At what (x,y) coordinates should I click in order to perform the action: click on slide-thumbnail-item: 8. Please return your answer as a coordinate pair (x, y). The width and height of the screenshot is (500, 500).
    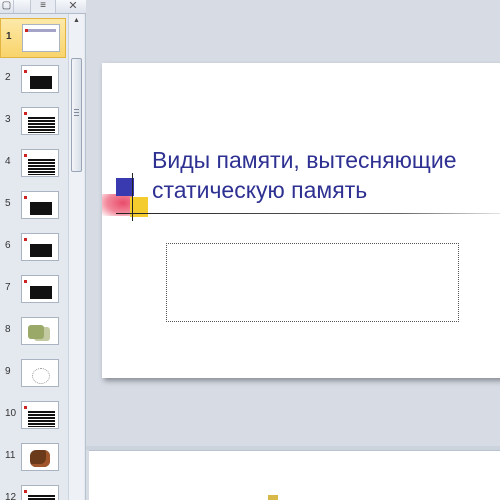
    Looking at the image, I should click on (33, 332).